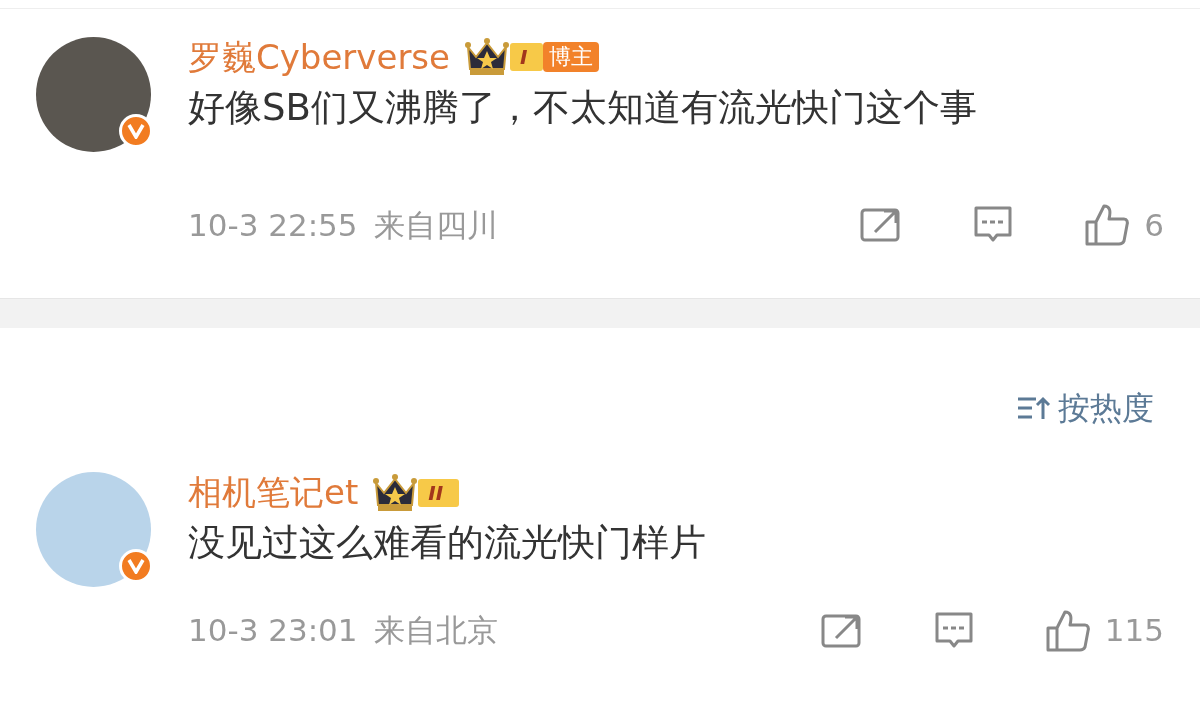 The height and width of the screenshot is (725, 1200). I want to click on sort-icon, so click(1034, 408).